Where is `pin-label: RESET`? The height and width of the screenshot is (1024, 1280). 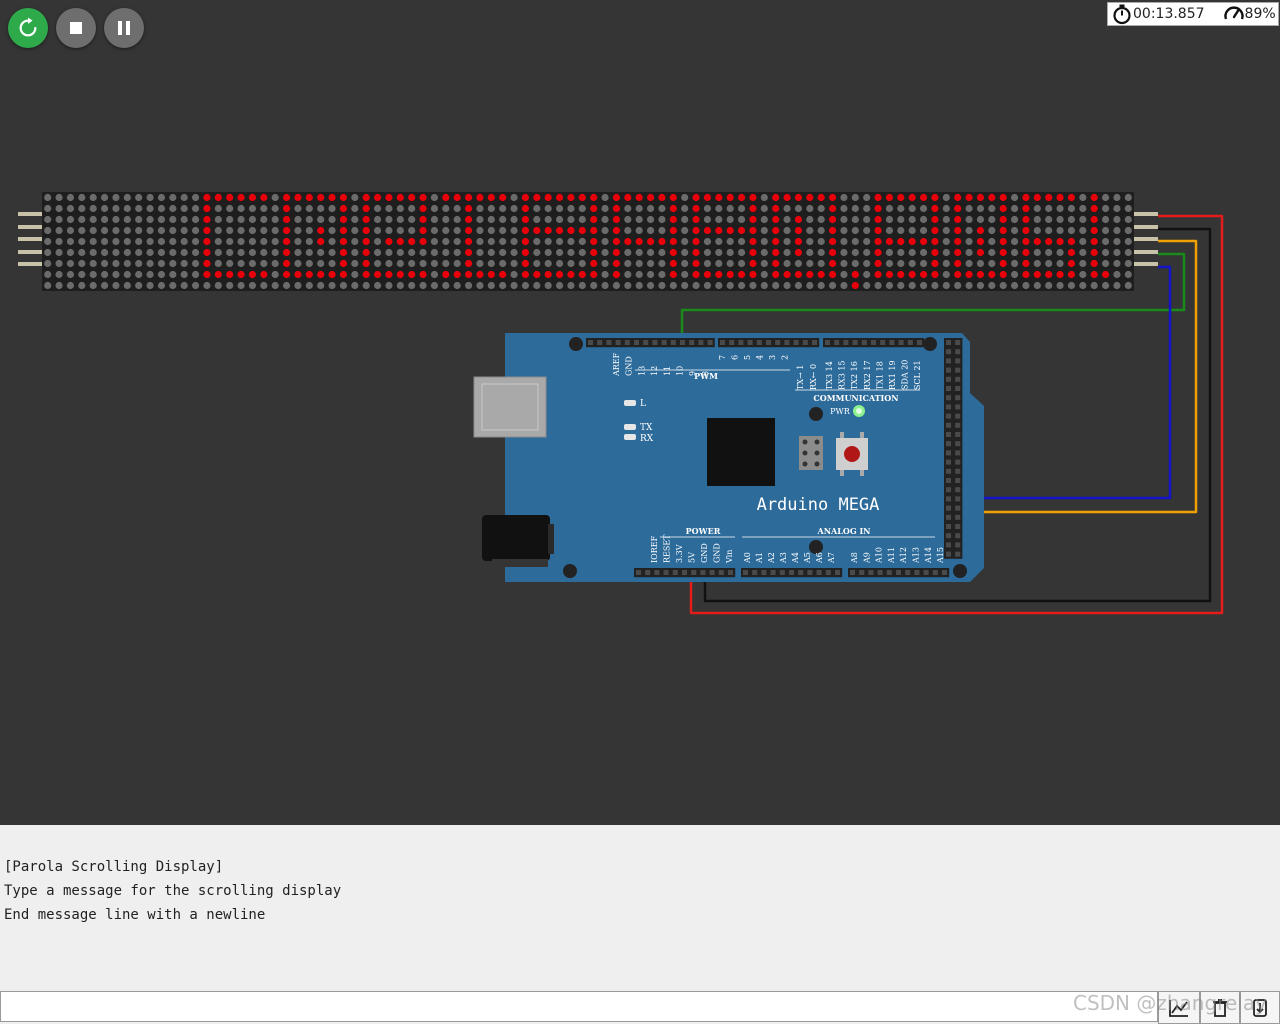 pin-label: RESET is located at coordinates (667, 548).